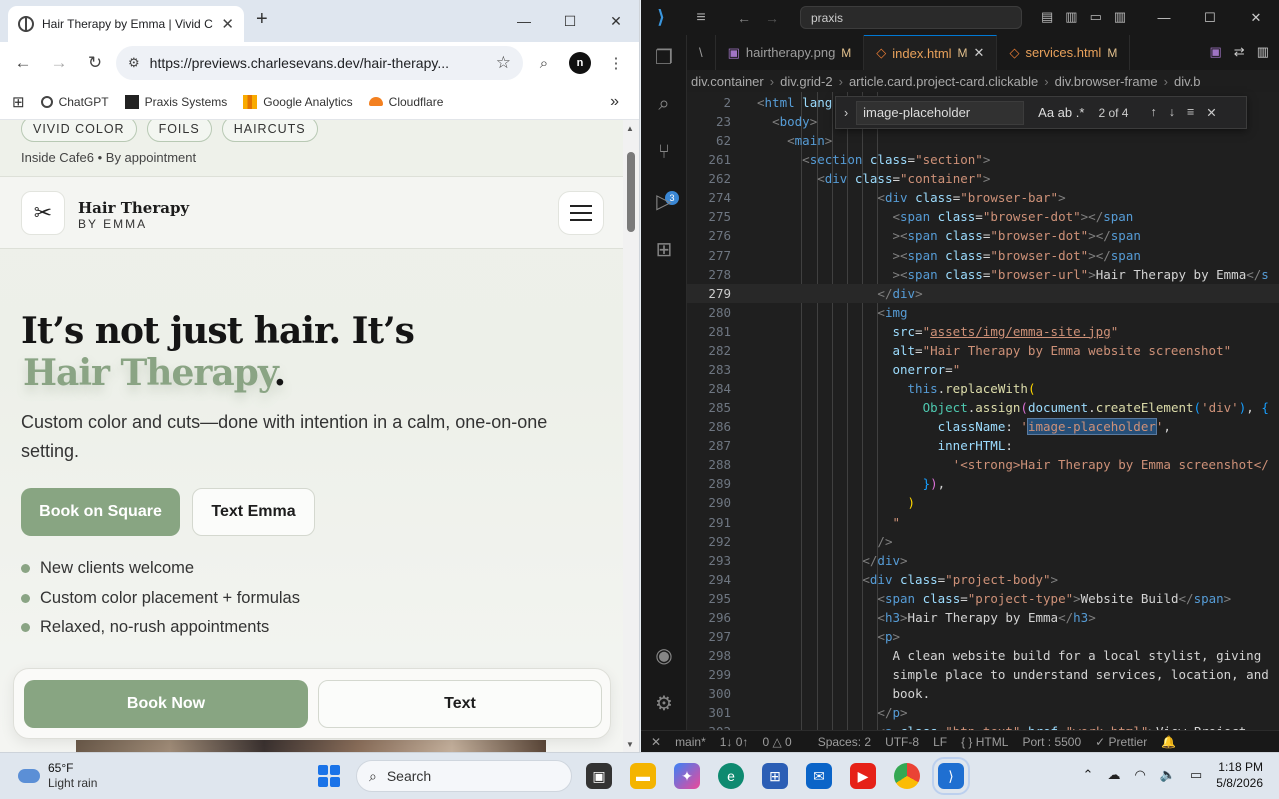 The height and width of the screenshot is (799, 1279). Describe the element at coordinates (983, 541) in the screenshot. I see `code-line: 292 />` at that location.